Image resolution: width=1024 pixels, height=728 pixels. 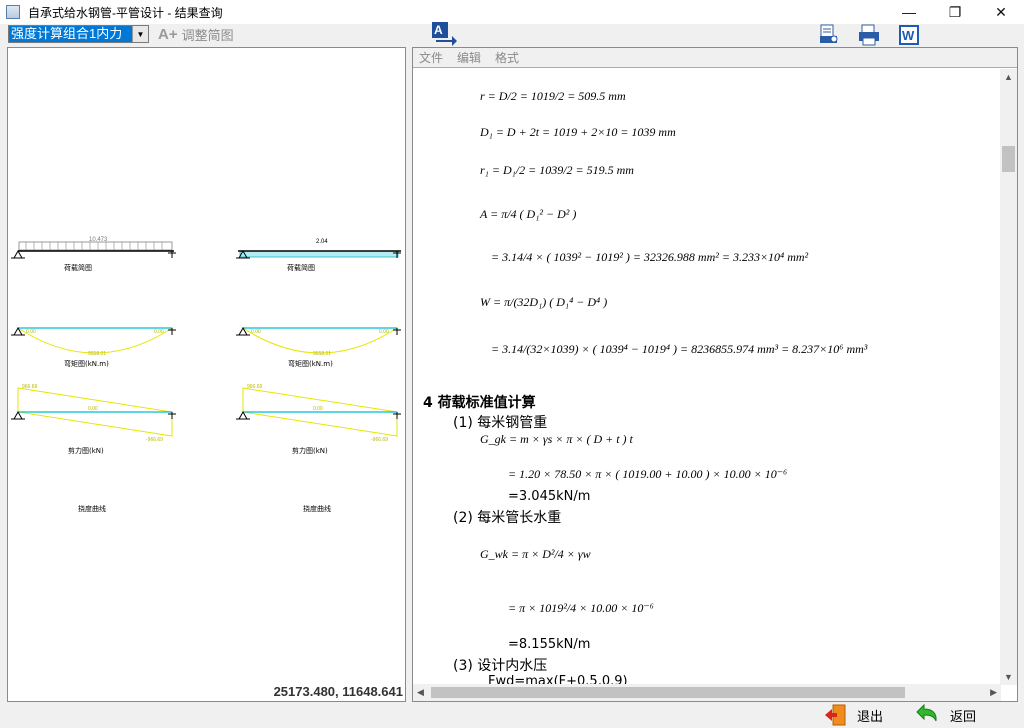 I want to click on adjust-diagram-label: 调整简图, so click(x=207, y=35).